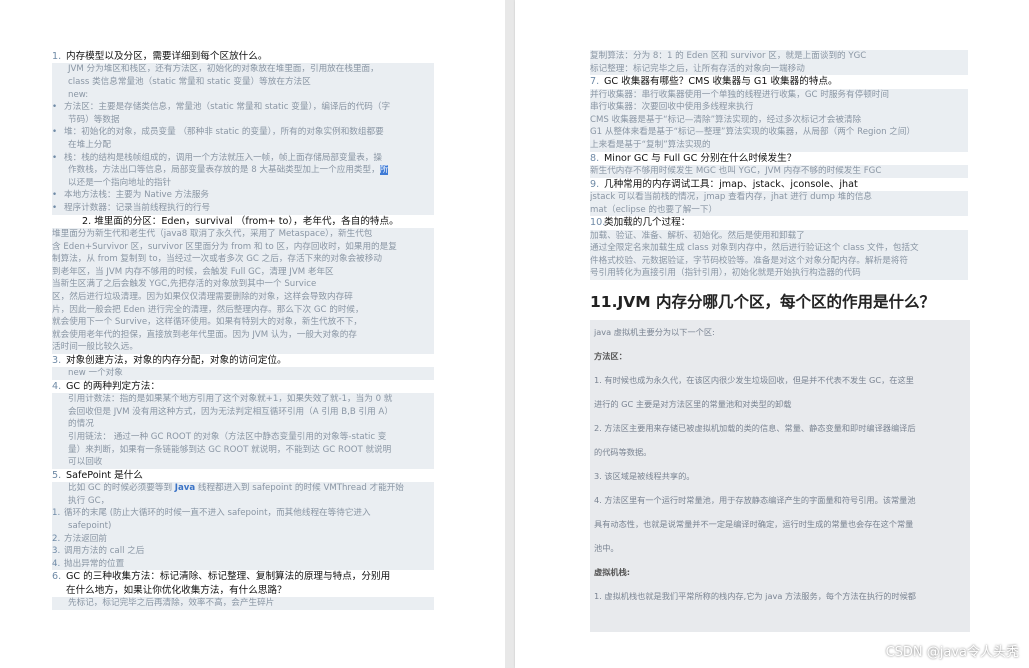 This screenshot has height=668, width=1029. What do you see at coordinates (779, 145) in the screenshot?
I see `right-line: 上来看是基于“复制”算法实现的` at bounding box center [779, 145].